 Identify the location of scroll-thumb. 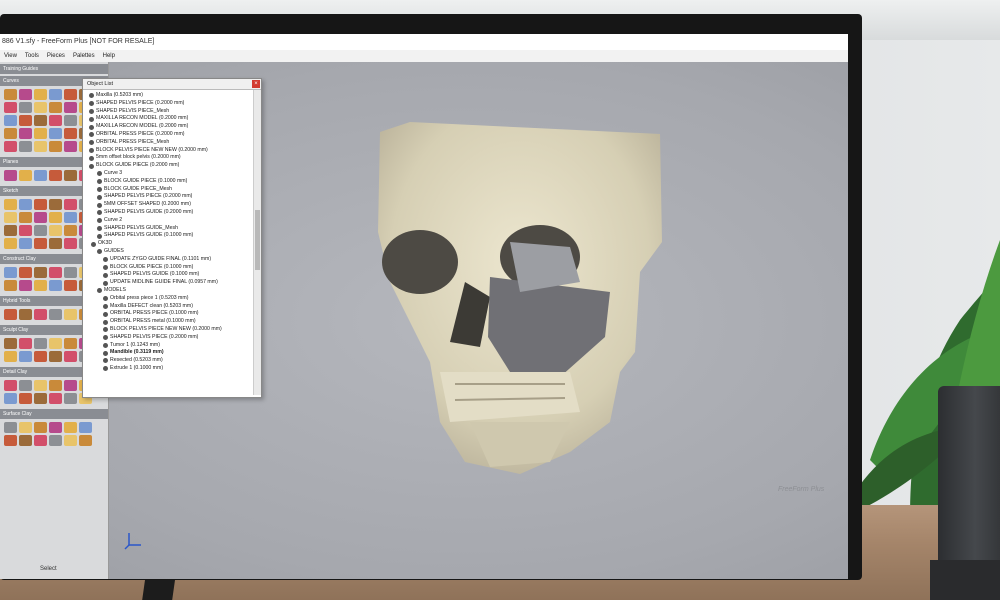
(257, 240).